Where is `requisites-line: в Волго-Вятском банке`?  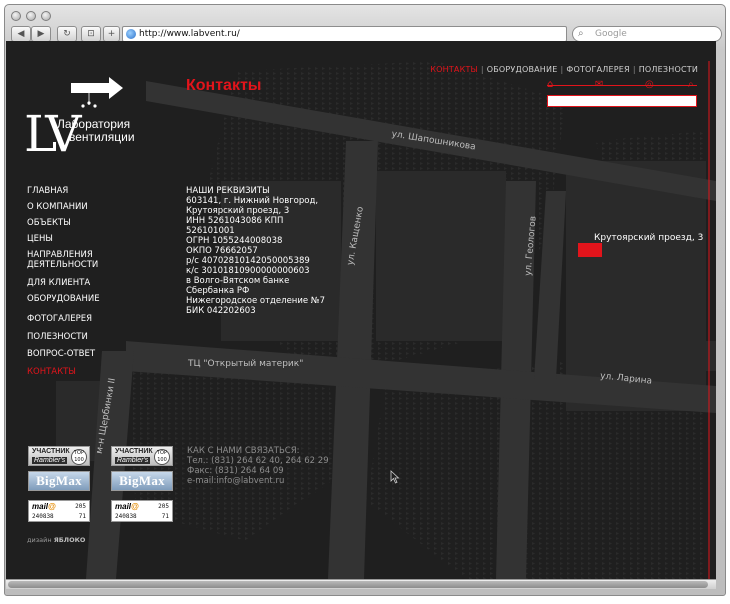 requisites-line: в Волго-Вятском банке is located at coordinates (238, 281).